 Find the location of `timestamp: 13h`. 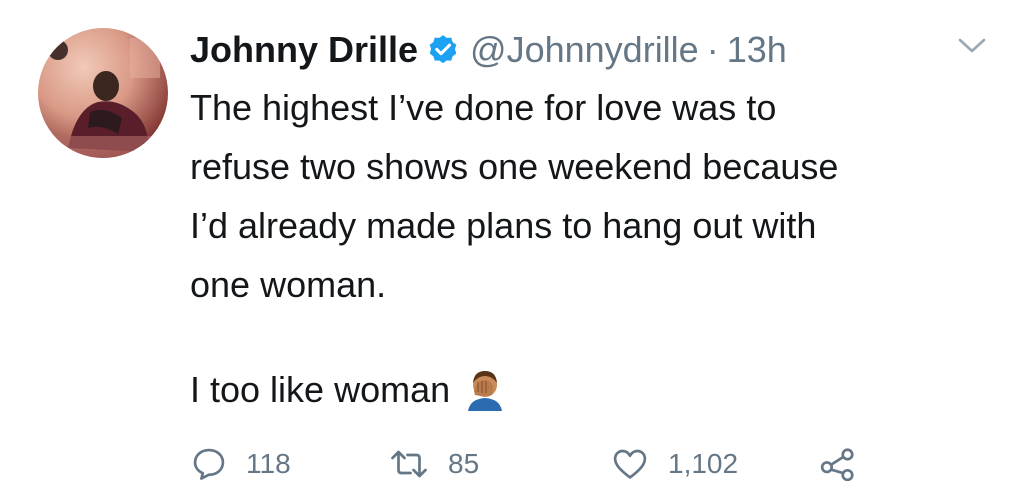

timestamp: 13h is located at coordinates (757, 50).